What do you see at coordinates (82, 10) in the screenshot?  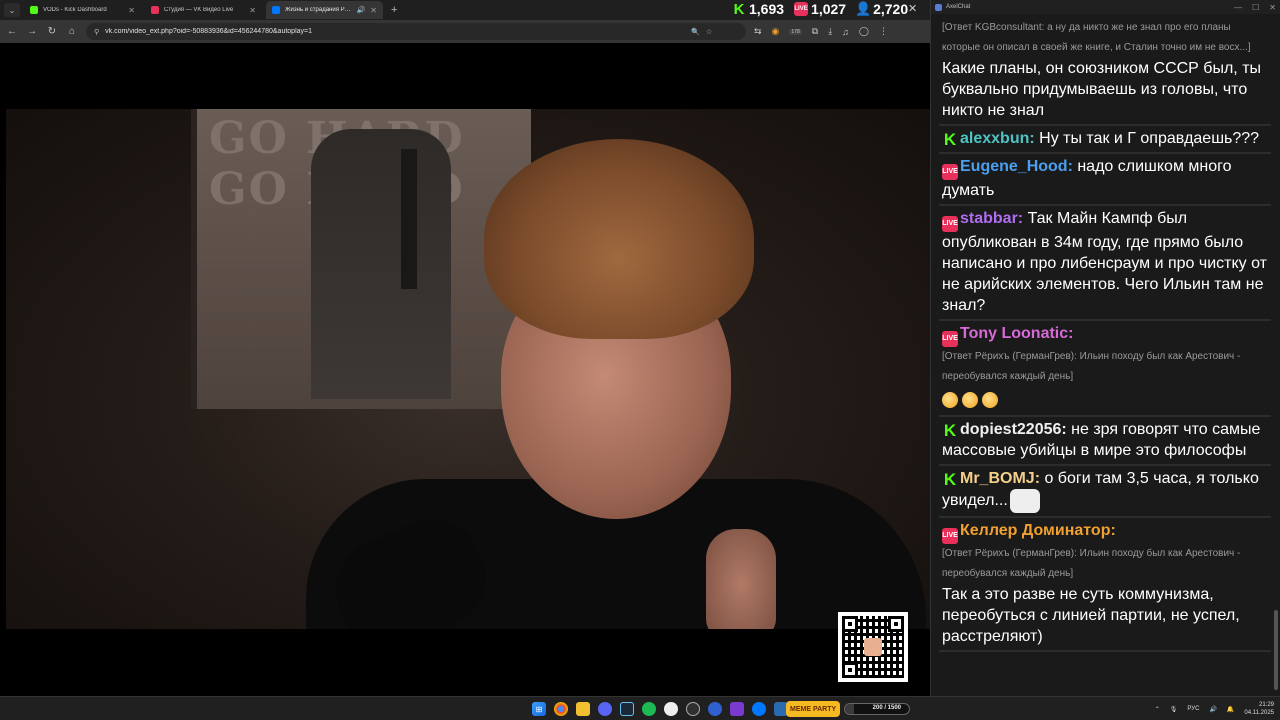 I see `tab-kick-vods: VODs - Kick Dashboard ✕` at bounding box center [82, 10].